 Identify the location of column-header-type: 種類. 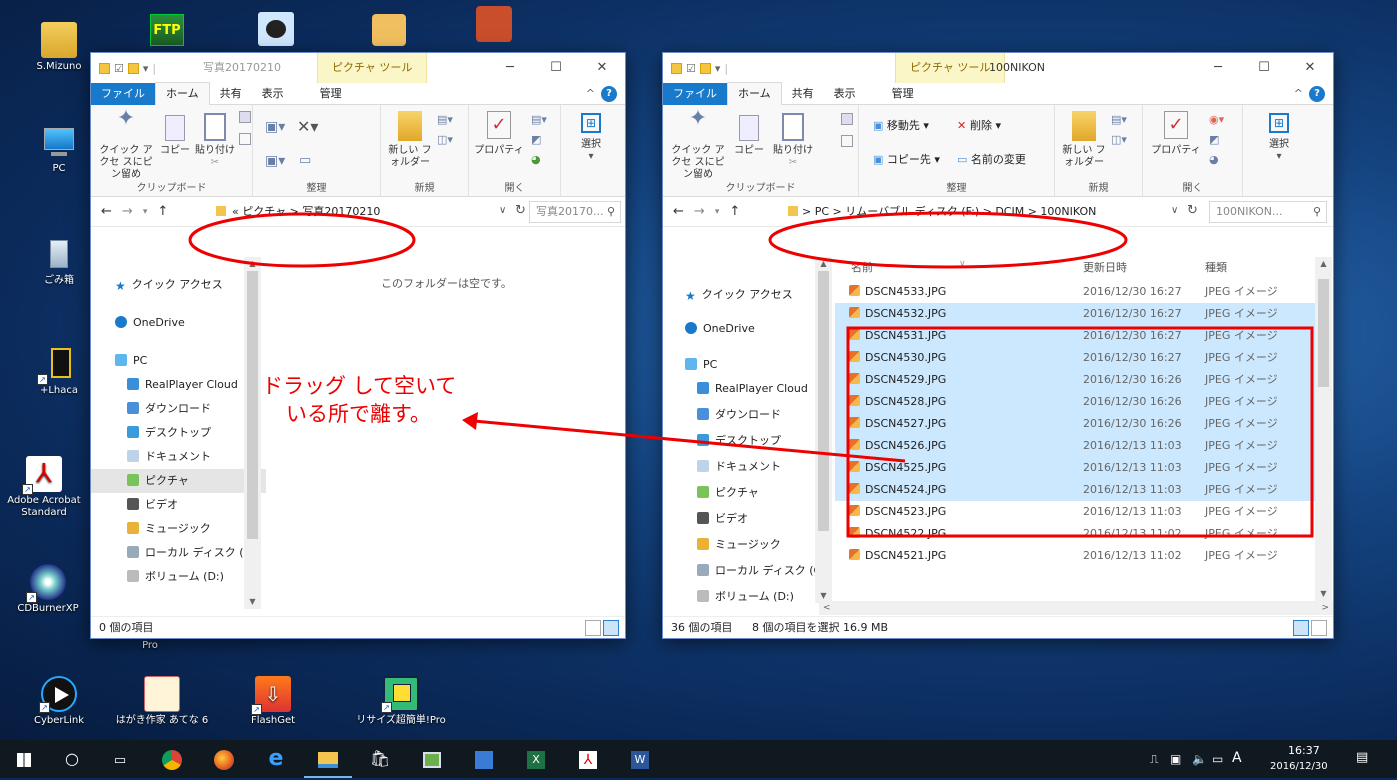
(1216, 268).